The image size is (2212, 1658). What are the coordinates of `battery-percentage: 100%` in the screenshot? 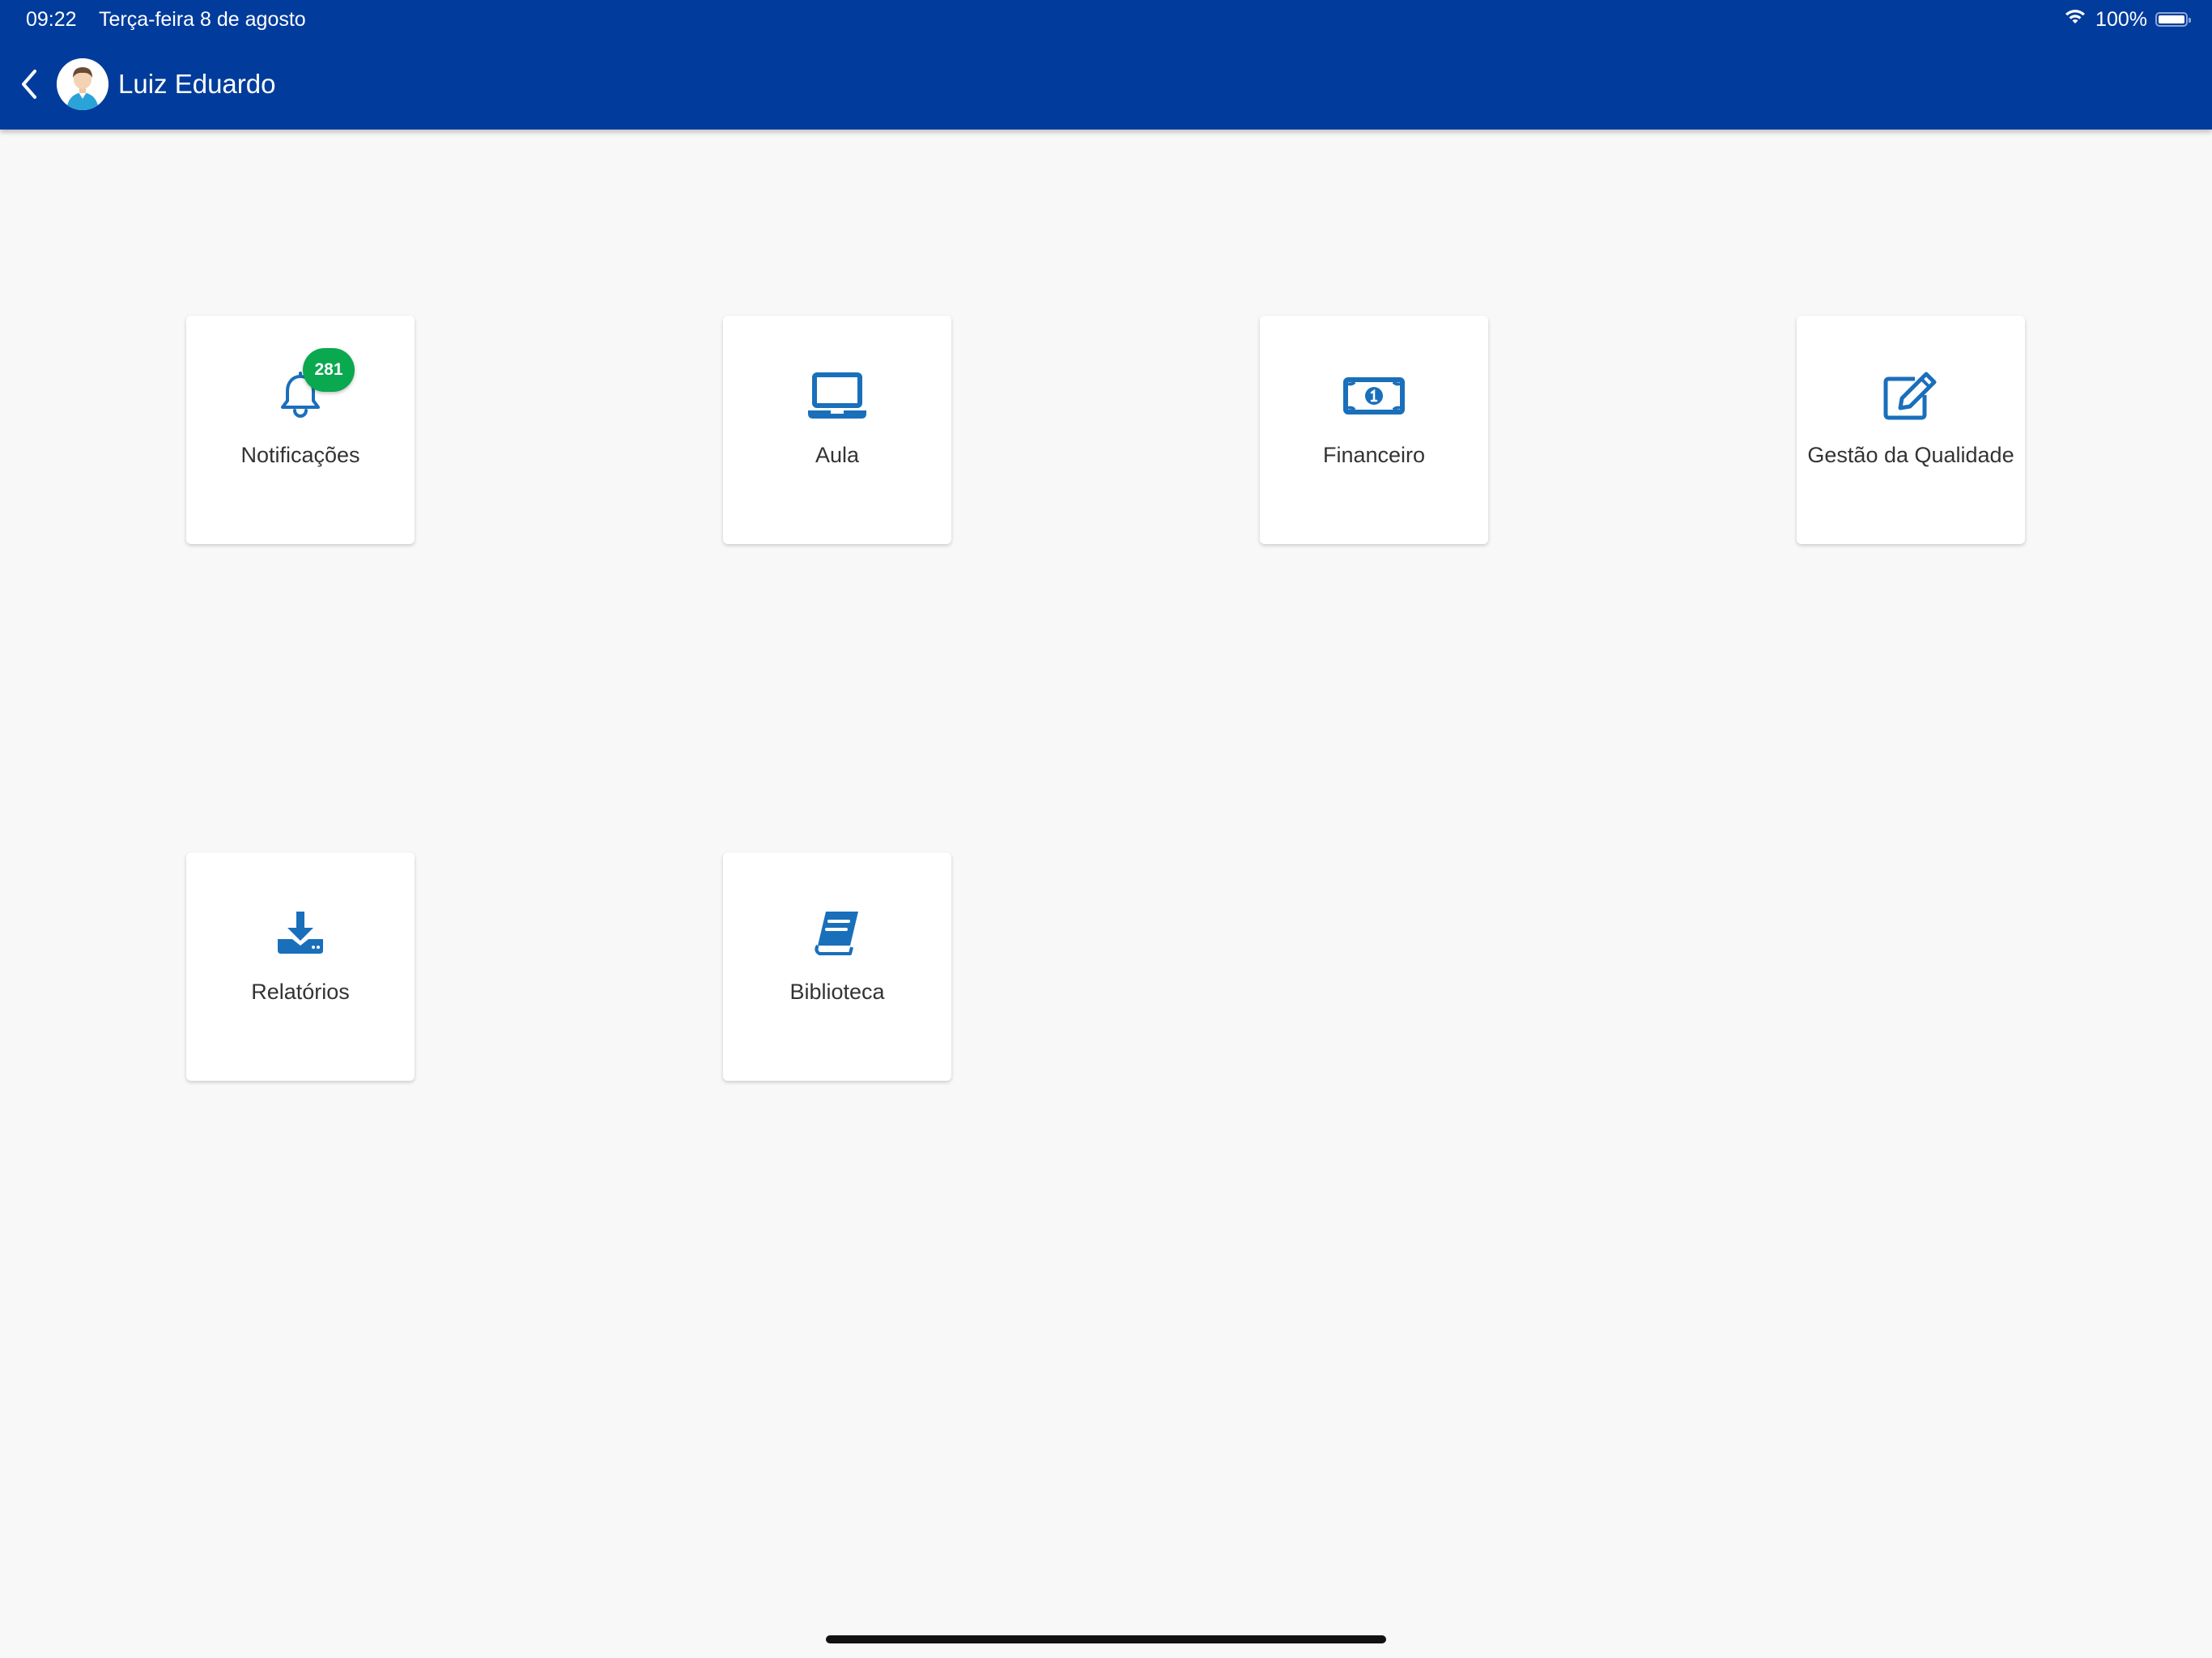 It's located at (2121, 19).